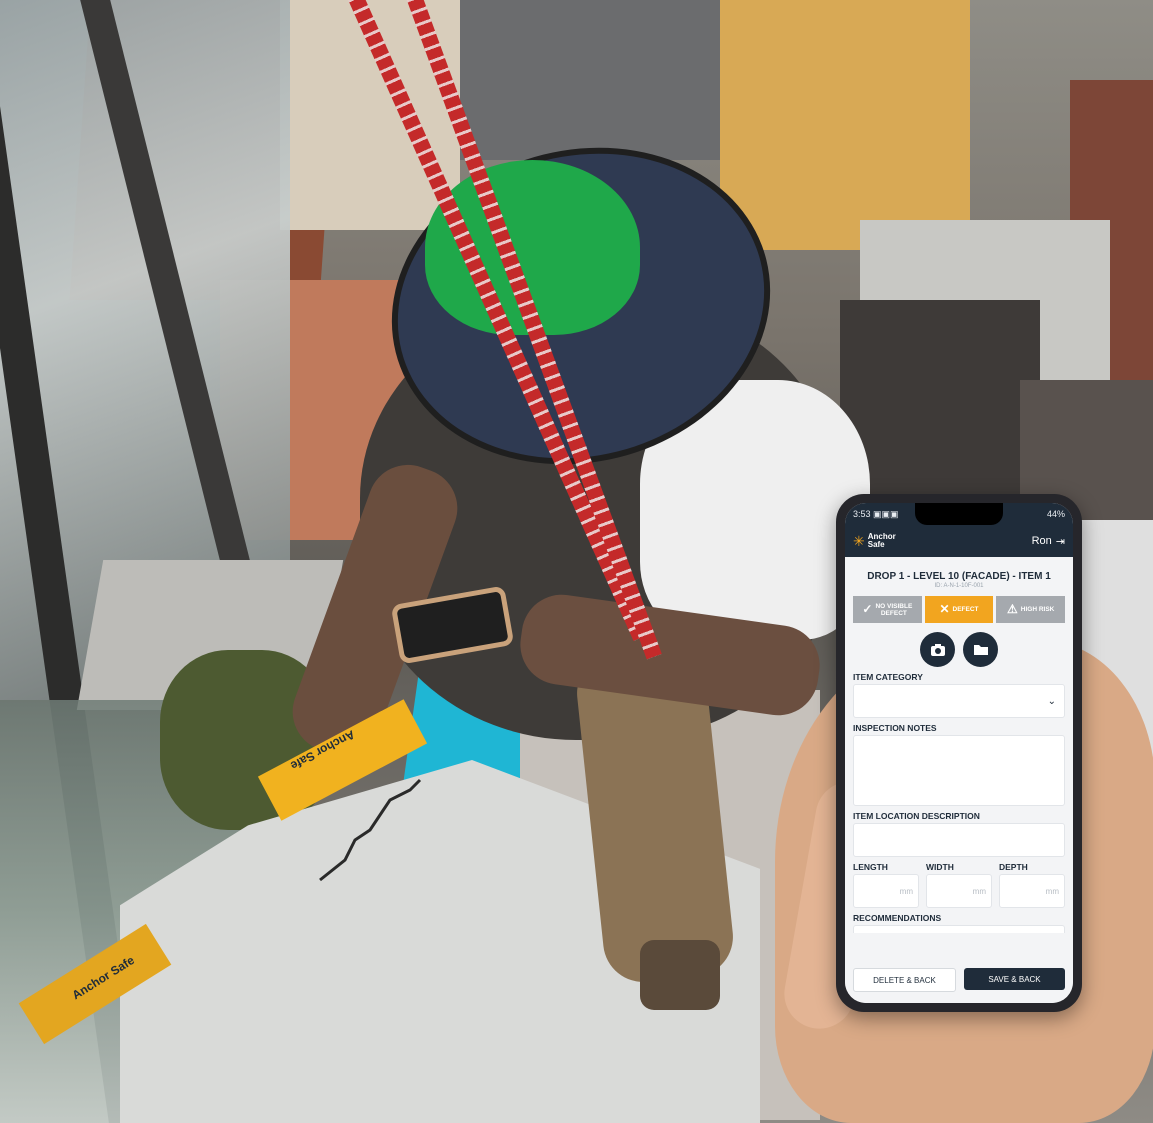  What do you see at coordinates (940, 867) in the screenshot?
I see `width-label: WIDTH` at bounding box center [940, 867].